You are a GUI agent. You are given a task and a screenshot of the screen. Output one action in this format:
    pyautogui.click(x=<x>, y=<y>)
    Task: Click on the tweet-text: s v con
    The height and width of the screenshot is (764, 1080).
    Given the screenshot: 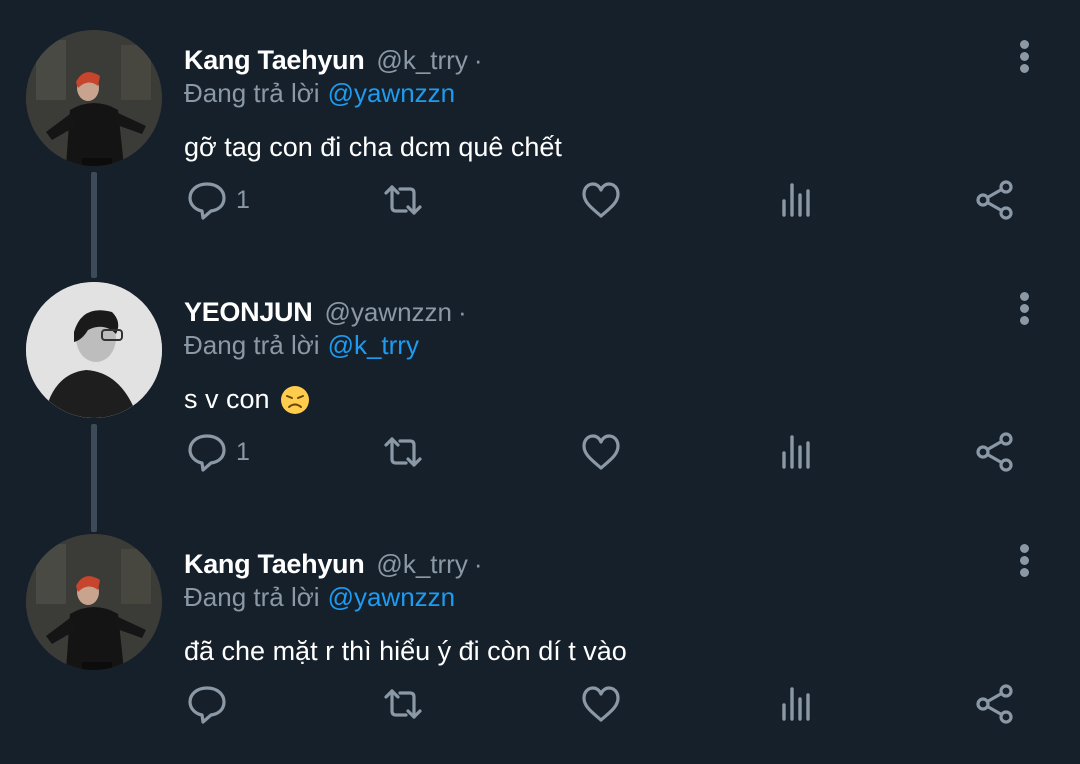 What is the action you would take?
    pyautogui.click(x=247, y=399)
    